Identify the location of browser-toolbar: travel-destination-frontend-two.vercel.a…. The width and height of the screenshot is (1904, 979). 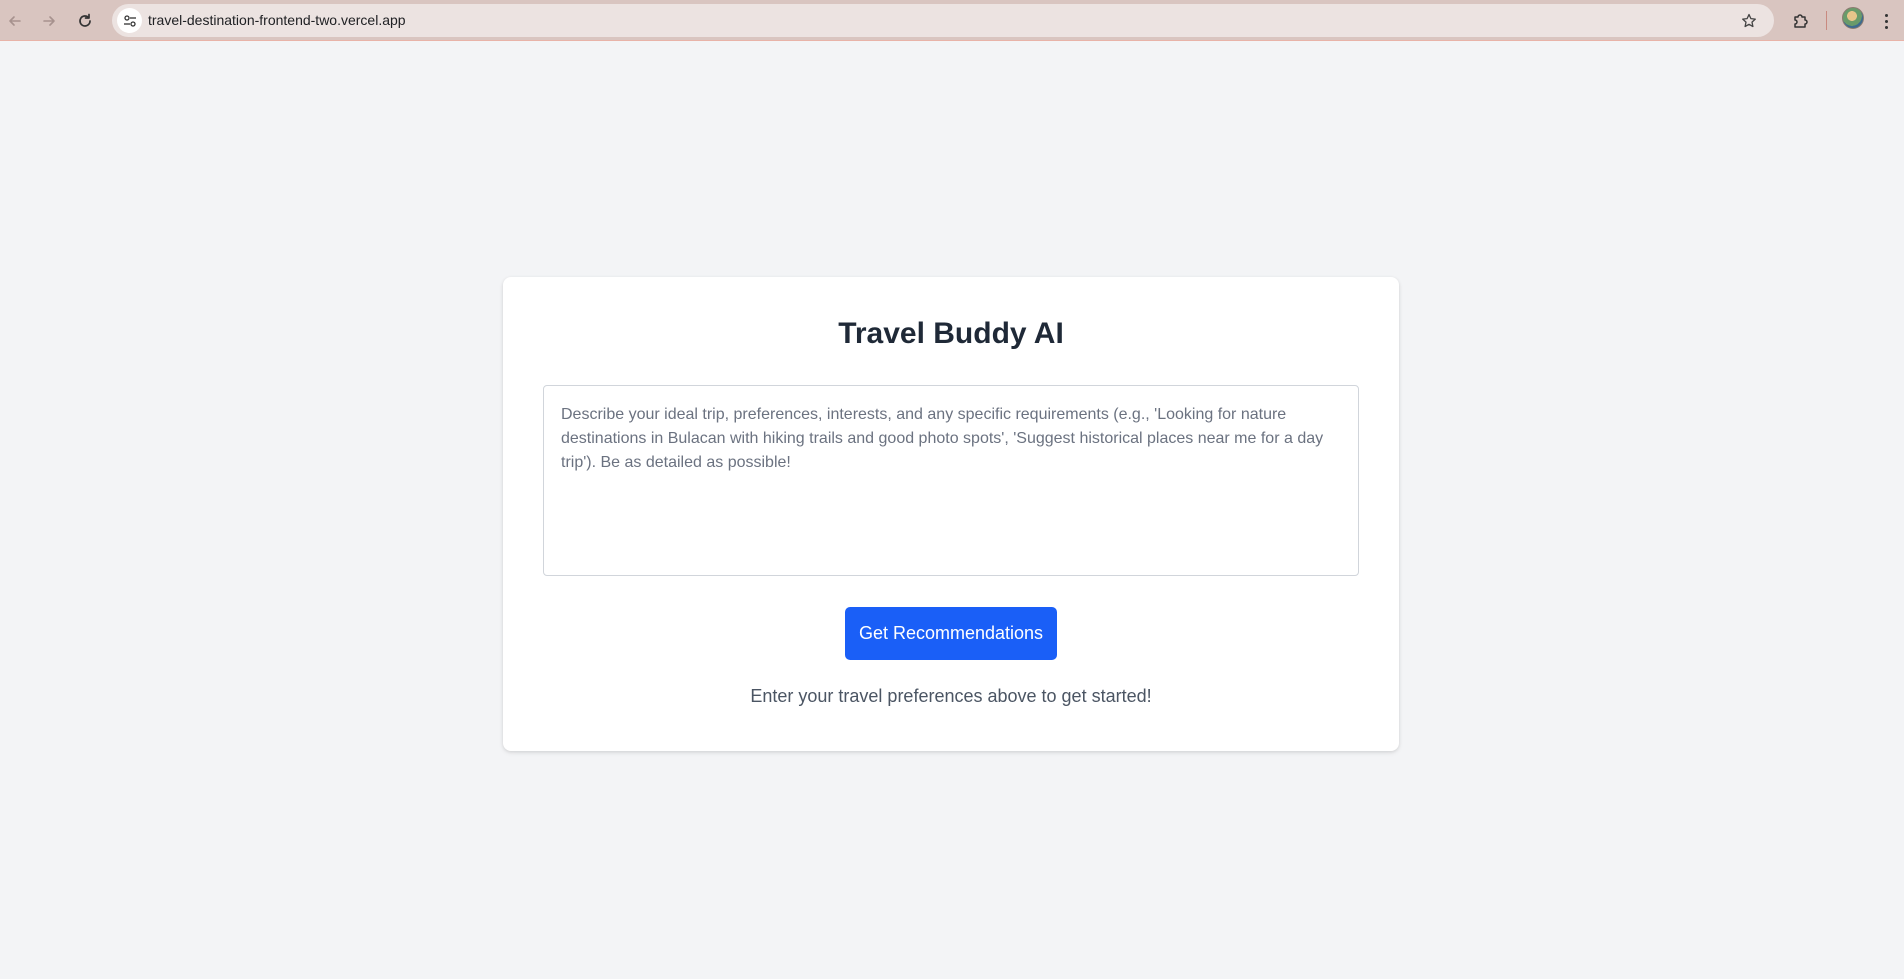
(952, 20).